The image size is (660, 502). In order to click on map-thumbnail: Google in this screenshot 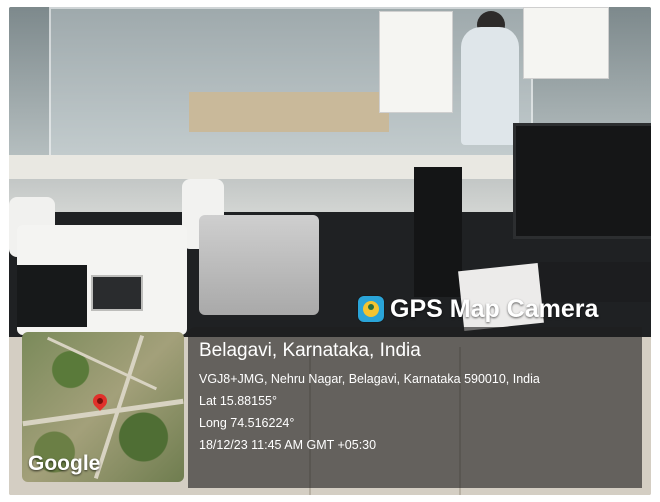, I will do `click(103, 407)`.